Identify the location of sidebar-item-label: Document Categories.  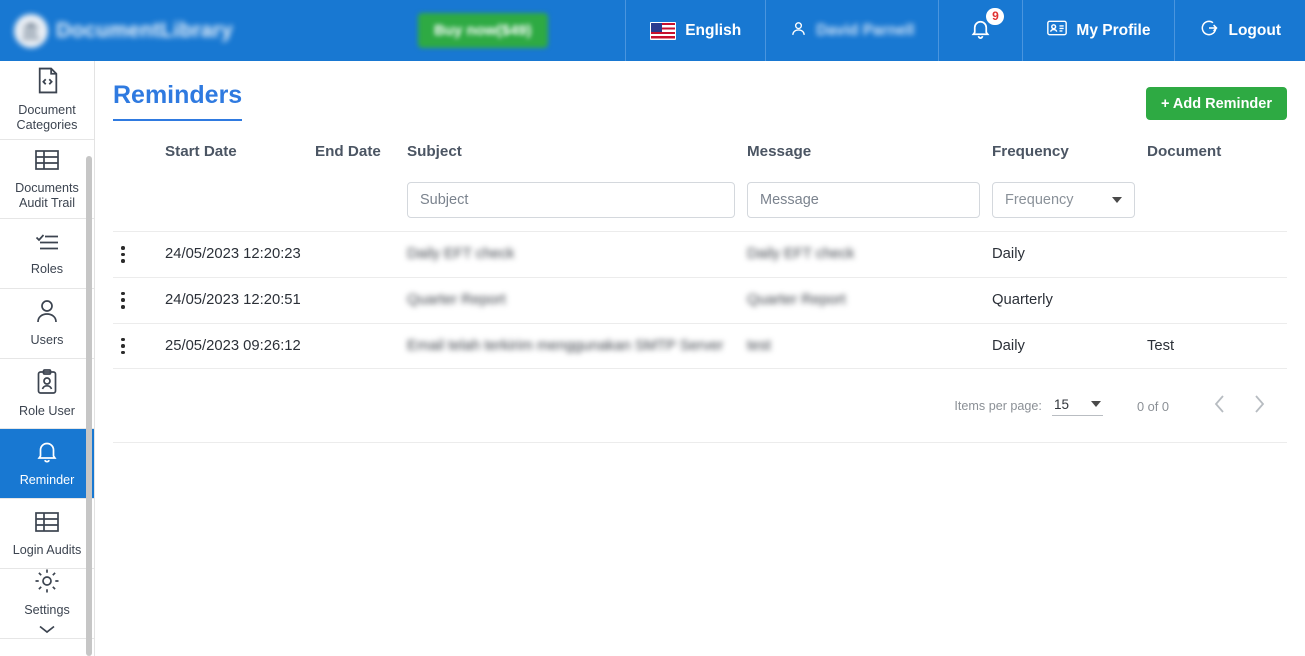
(47, 117).